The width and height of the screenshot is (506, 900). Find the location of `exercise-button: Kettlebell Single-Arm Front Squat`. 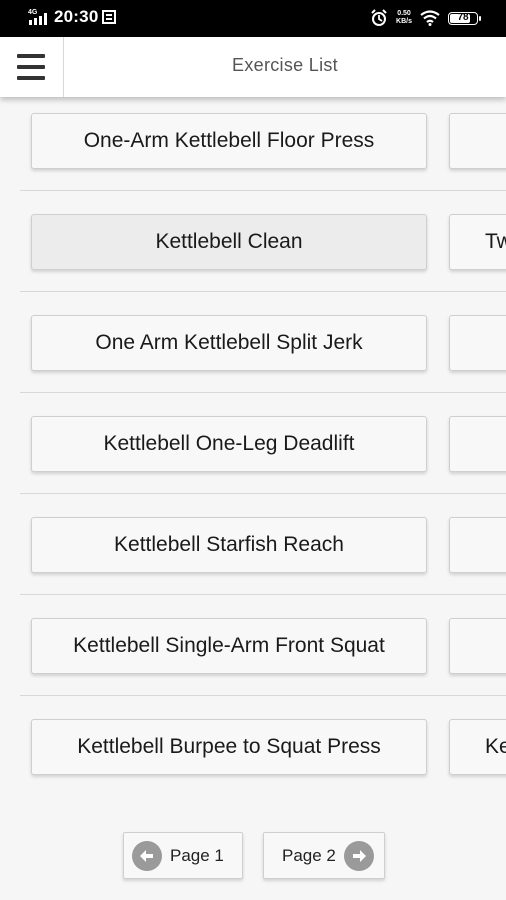

exercise-button: Kettlebell Single-Arm Front Squat is located at coordinates (229, 646).